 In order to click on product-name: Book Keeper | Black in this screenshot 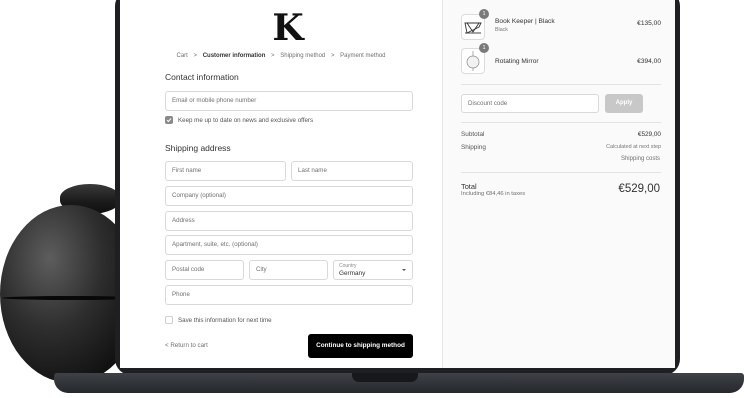, I will do `click(525, 21)`.